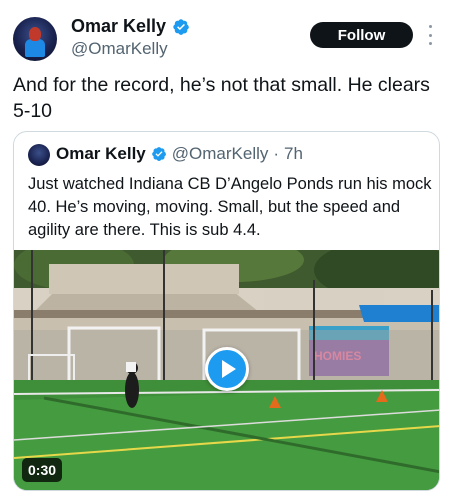 This screenshot has height=500, width=453. What do you see at coordinates (101, 154) in the screenshot?
I see `quoted-author-display-name: Omar Kelly` at bounding box center [101, 154].